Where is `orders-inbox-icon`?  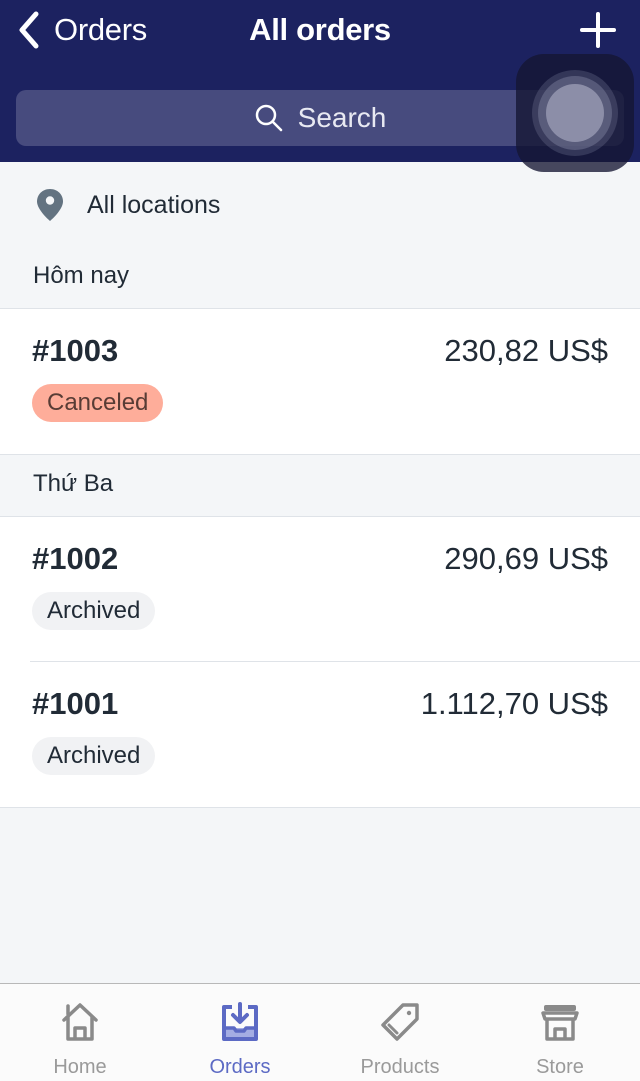
orders-inbox-icon is located at coordinates (240, 1021).